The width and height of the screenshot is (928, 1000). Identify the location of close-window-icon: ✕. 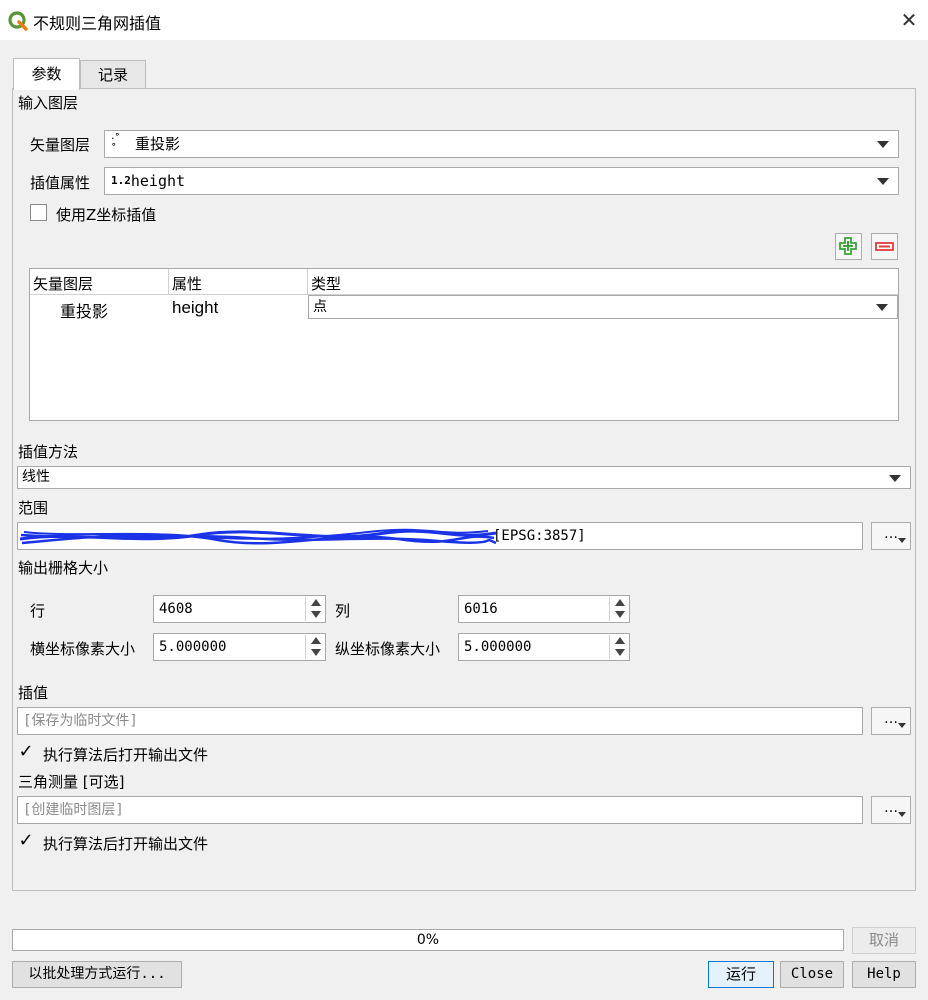
(909, 20).